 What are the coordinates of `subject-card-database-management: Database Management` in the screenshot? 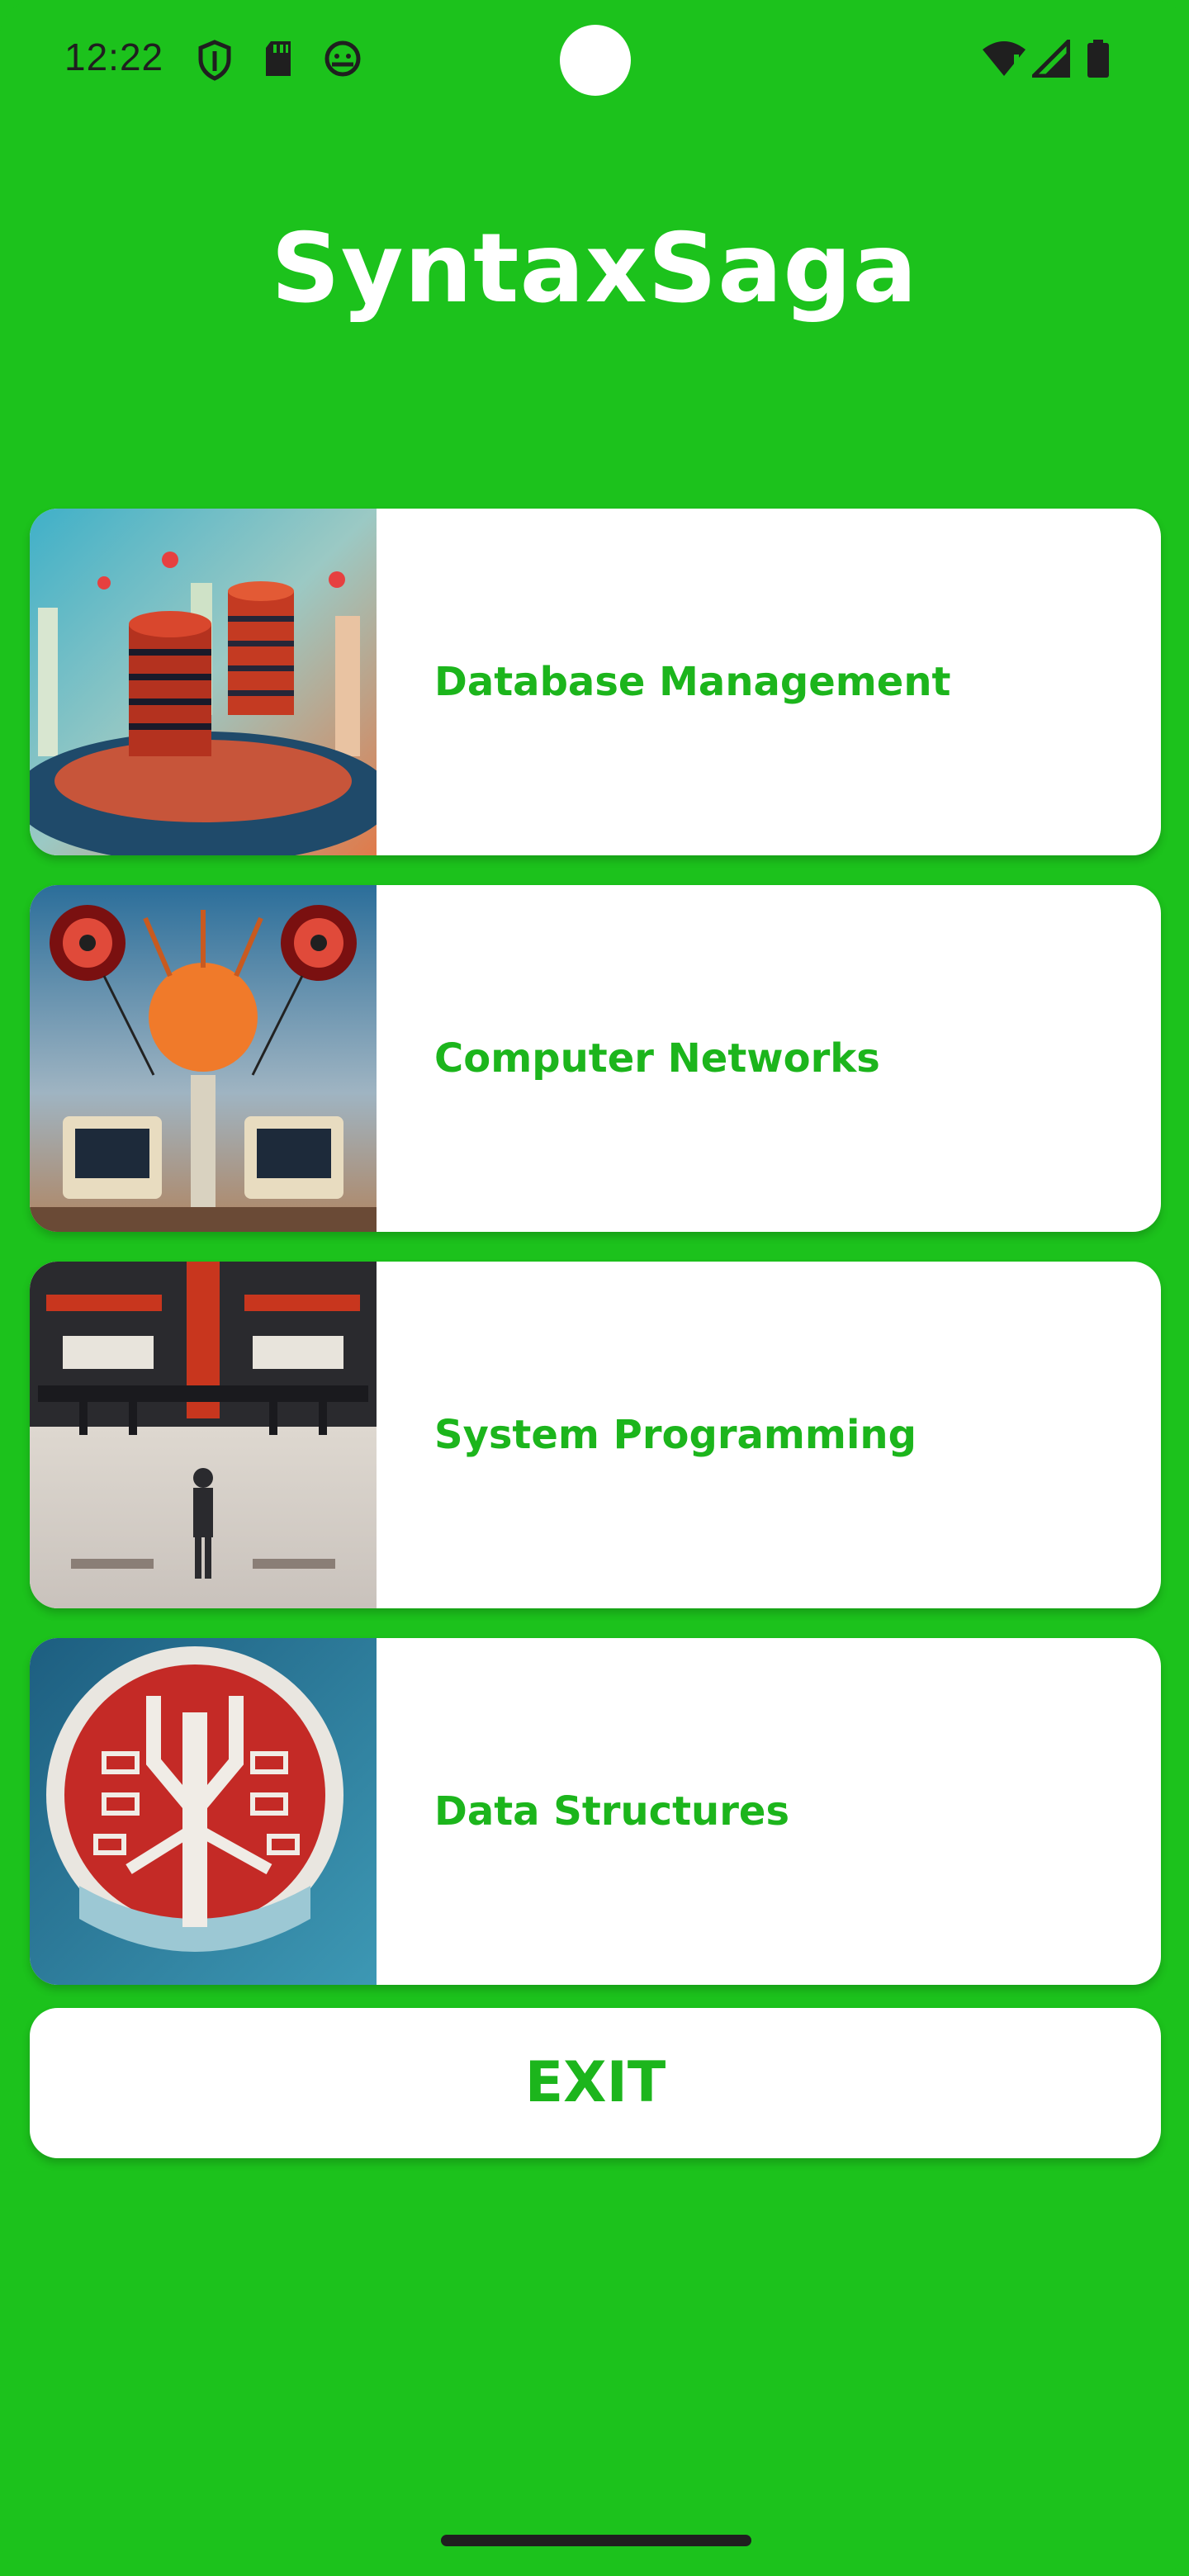 It's located at (595, 682).